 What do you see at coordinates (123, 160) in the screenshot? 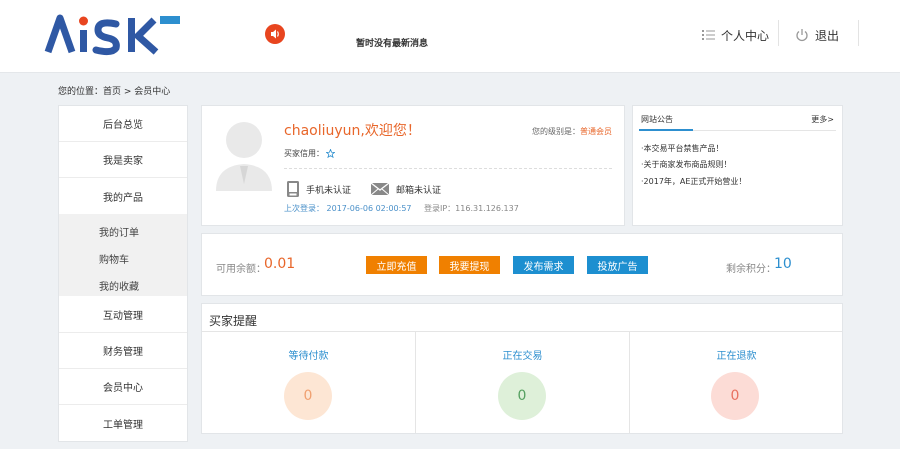
I see `sidebar-item-seller: 我是卖家` at bounding box center [123, 160].